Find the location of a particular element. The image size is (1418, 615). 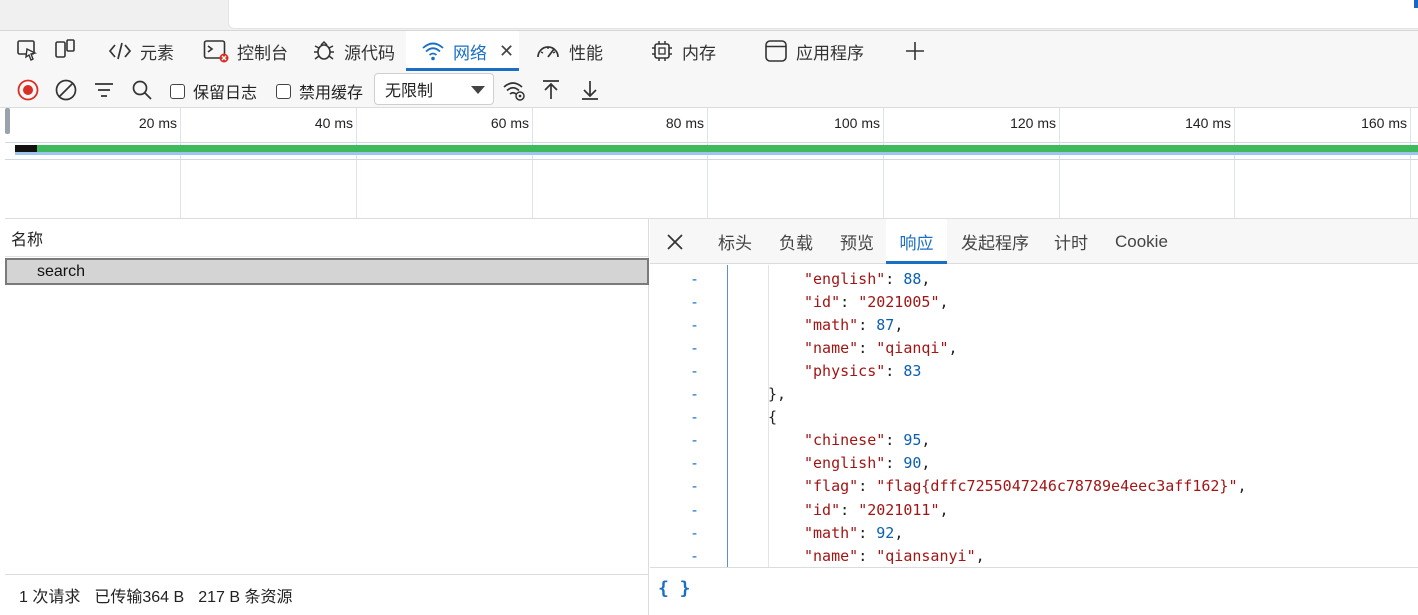

throttling-select: 无限制 is located at coordinates (434, 89).